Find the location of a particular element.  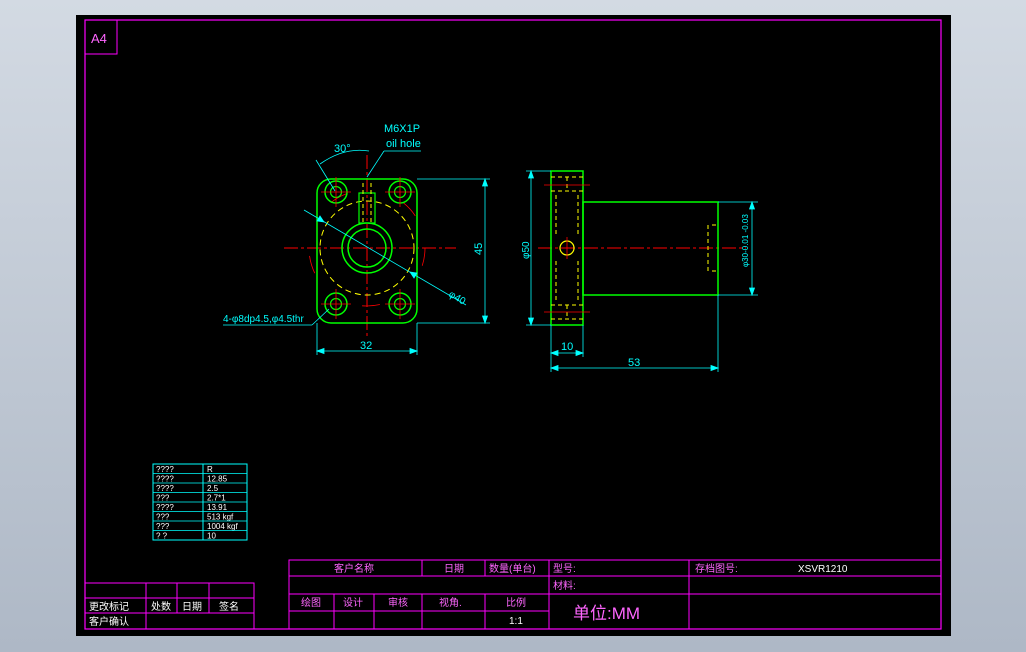

height-dim-label: 45 is located at coordinates (479, 249).